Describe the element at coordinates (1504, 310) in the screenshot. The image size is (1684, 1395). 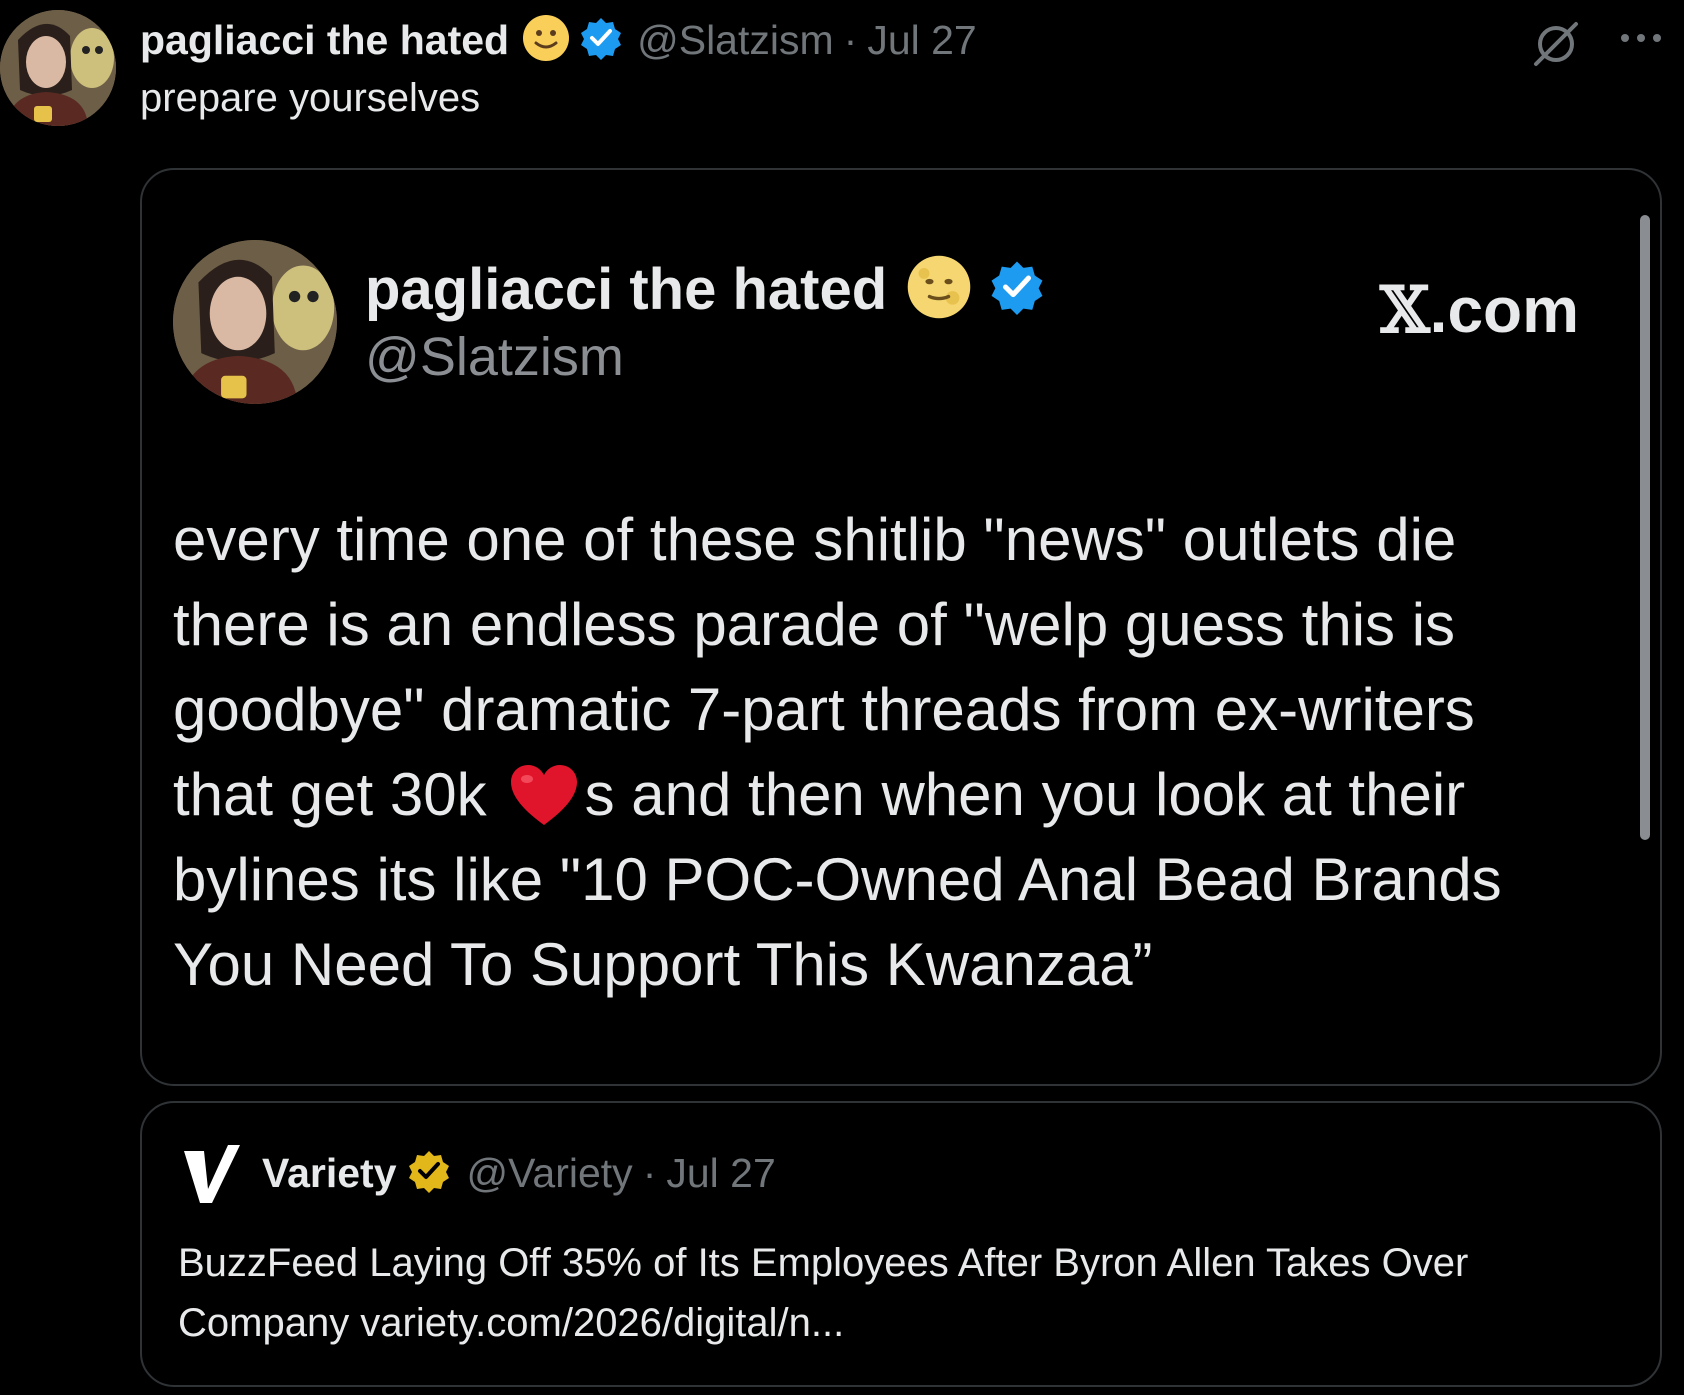
I see `watermark-suffix: .com` at that location.